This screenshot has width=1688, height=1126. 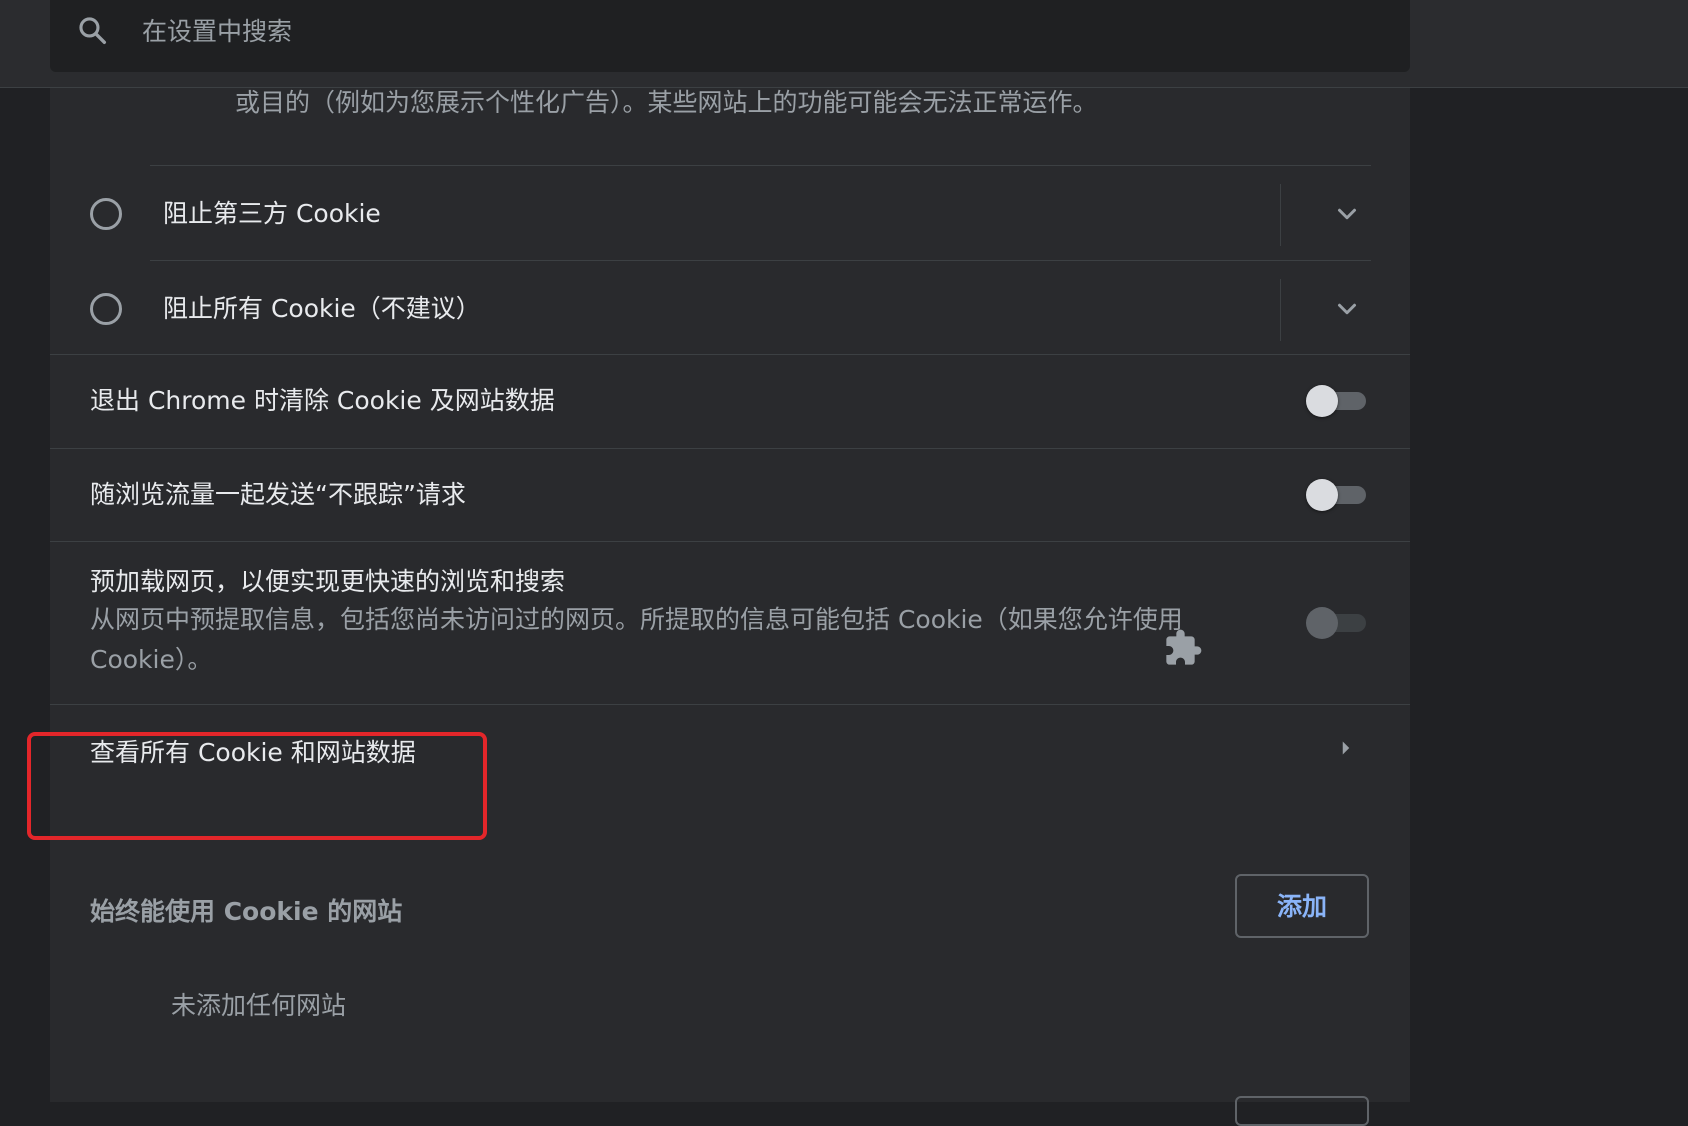 I want to click on clear-on-exit-label: 退出 Chrome 时清除 Cookie 及网站数据, so click(x=322, y=400).